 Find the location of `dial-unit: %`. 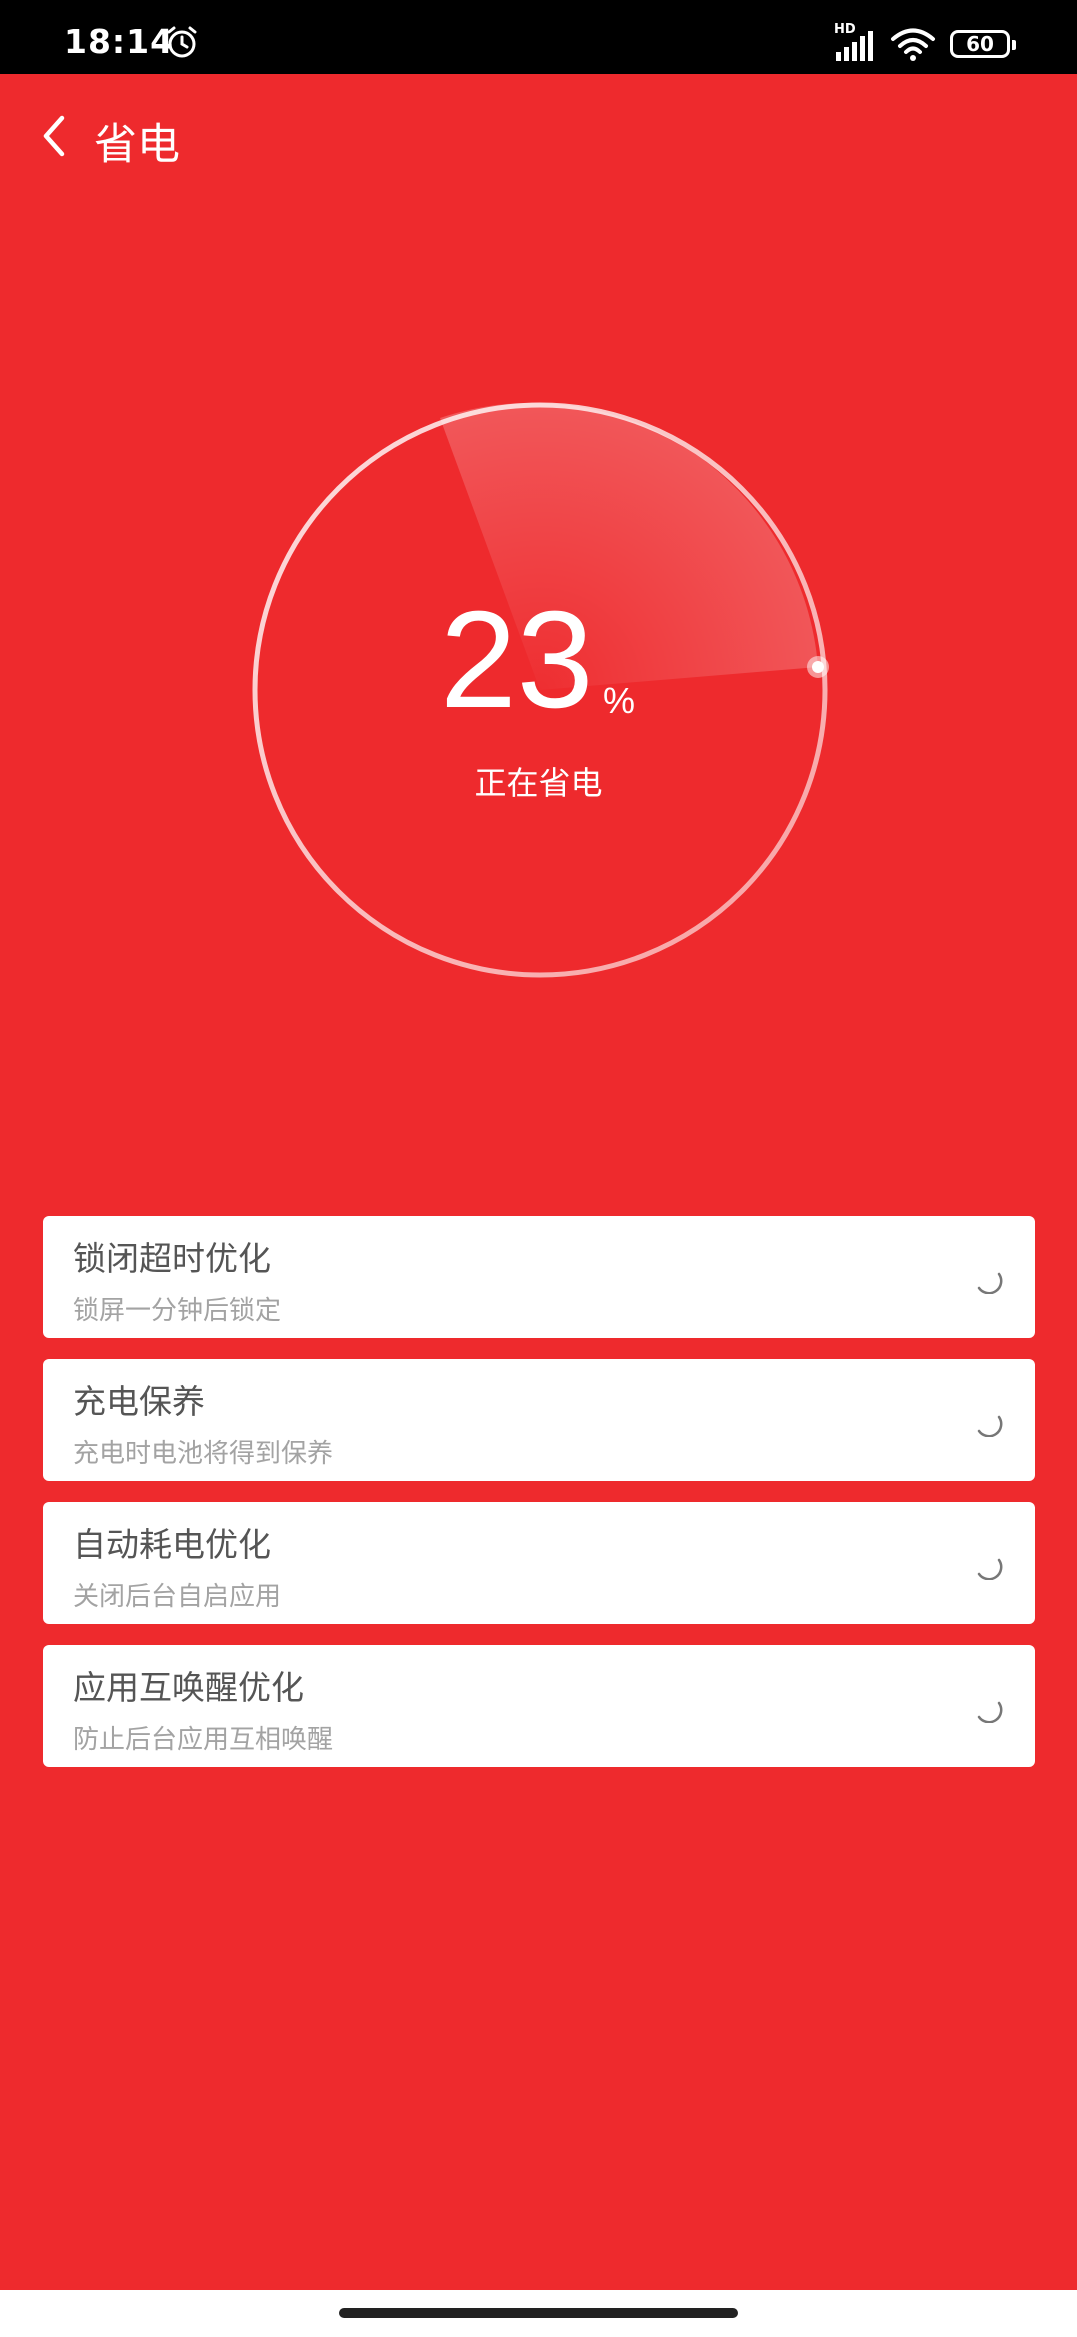

dial-unit: % is located at coordinates (619, 700).